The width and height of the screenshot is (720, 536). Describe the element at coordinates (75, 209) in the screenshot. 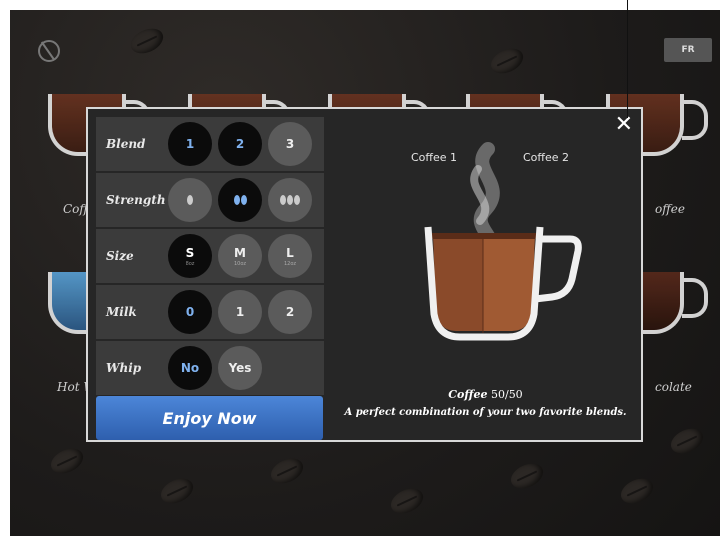

I see `drink-label: Coff` at that location.